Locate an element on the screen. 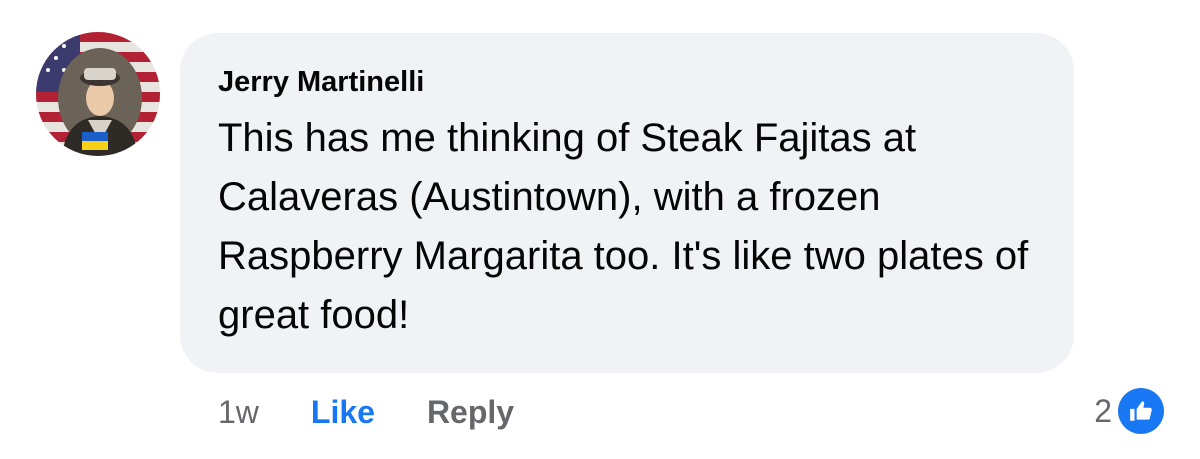 The image size is (1200, 459). timestamp: 1w is located at coordinates (238, 412).